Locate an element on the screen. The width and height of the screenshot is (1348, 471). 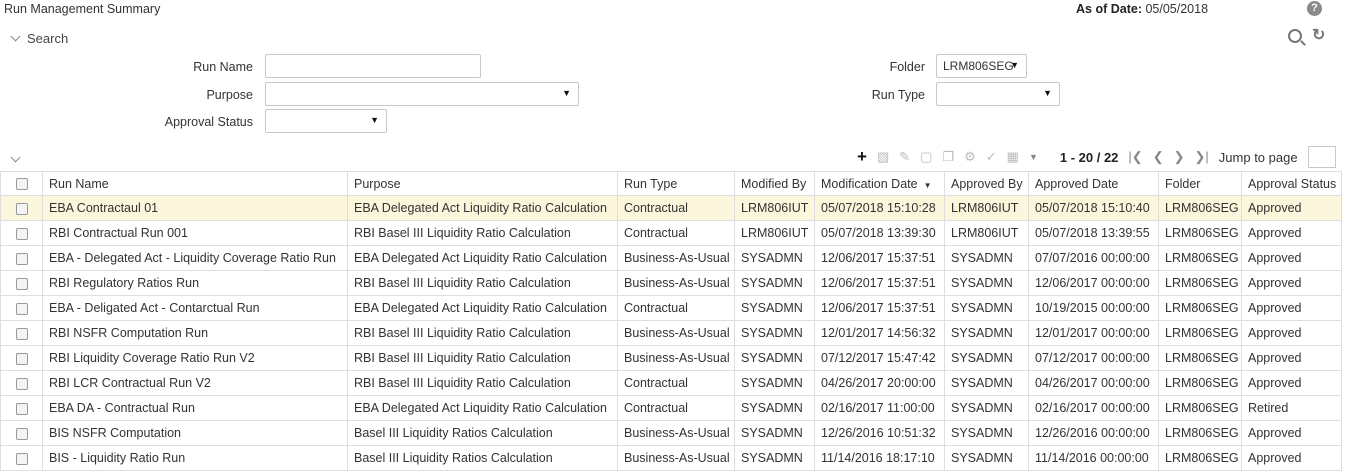
column-header-approved-by: Approved By is located at coordinates (986, 183).